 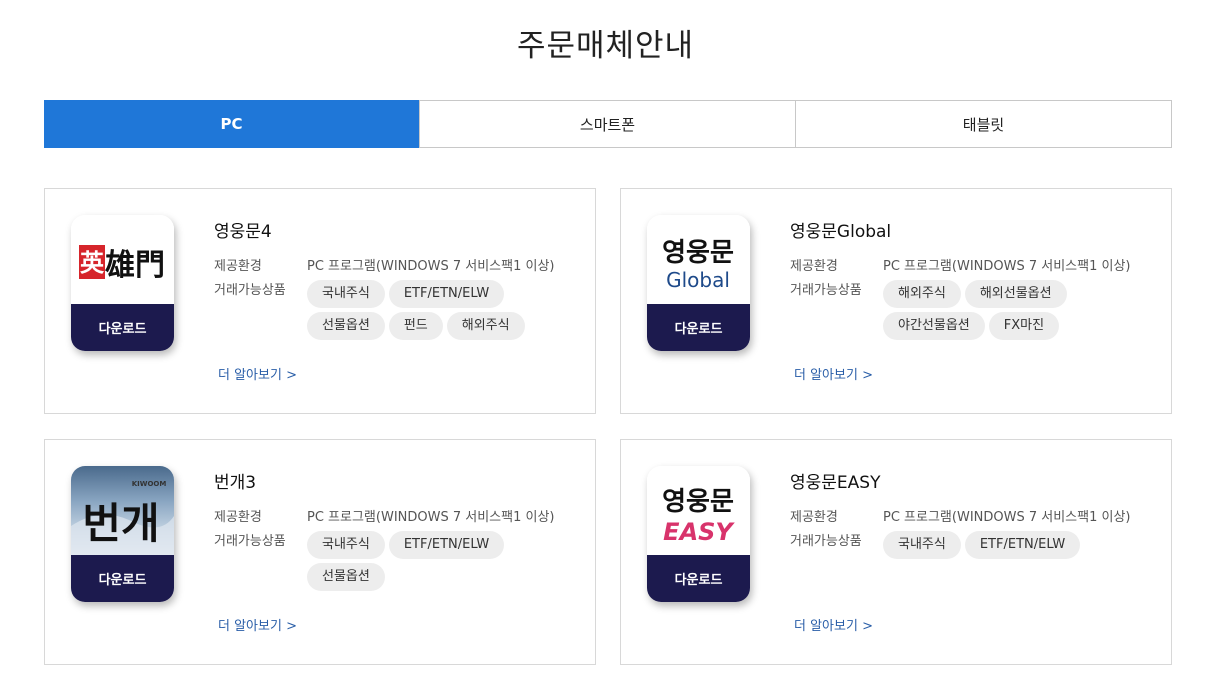 I want to click on logo-subtext: KIWOOM, so click(x=149, y=484).